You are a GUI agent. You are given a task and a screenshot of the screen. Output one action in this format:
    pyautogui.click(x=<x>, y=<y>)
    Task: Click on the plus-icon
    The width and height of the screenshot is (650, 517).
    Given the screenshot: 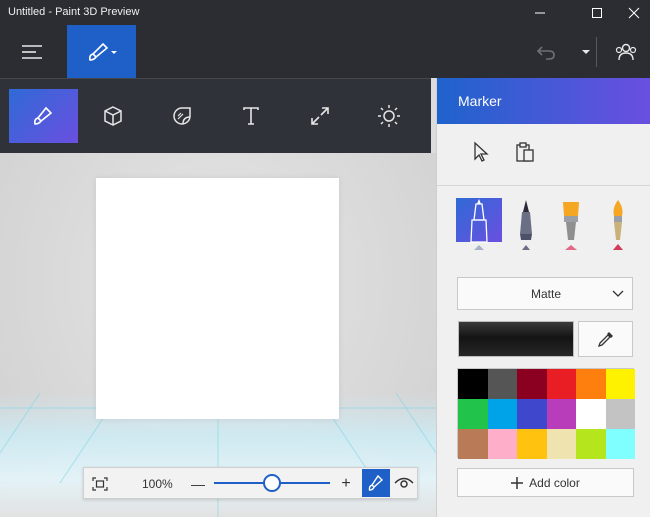 What is the action you would take?
    pyautogui.click(x=517, y=482)
    